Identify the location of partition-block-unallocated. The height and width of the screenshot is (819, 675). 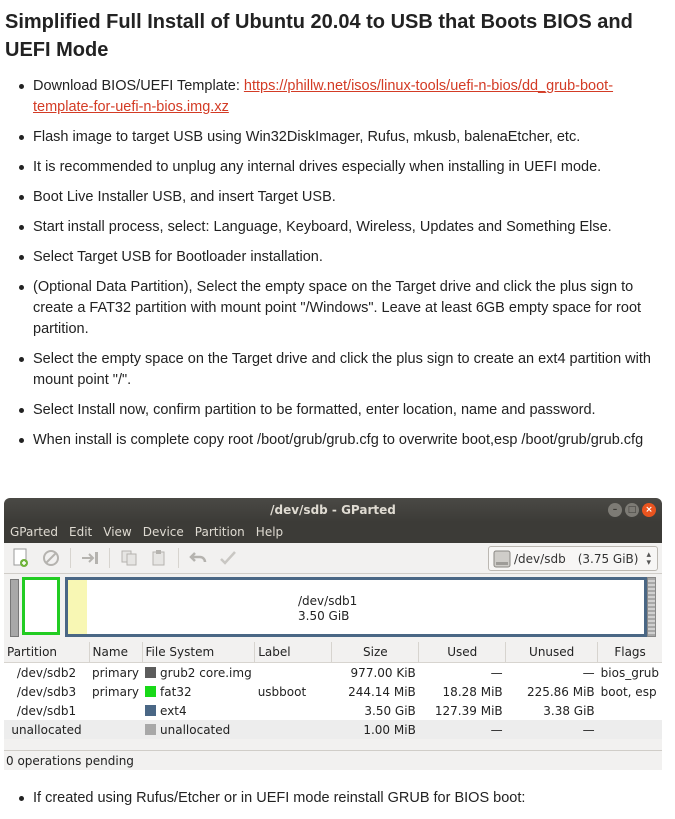
(651, 607).